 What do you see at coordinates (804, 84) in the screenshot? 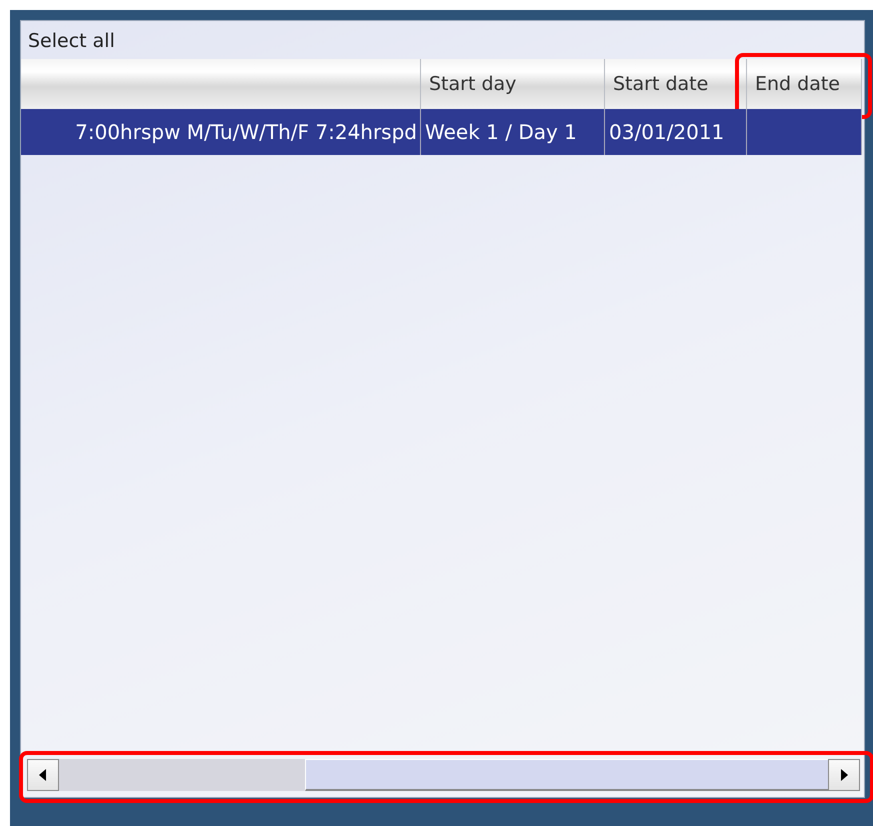
I see `column-header: End date` at bounding box center [804, 84].